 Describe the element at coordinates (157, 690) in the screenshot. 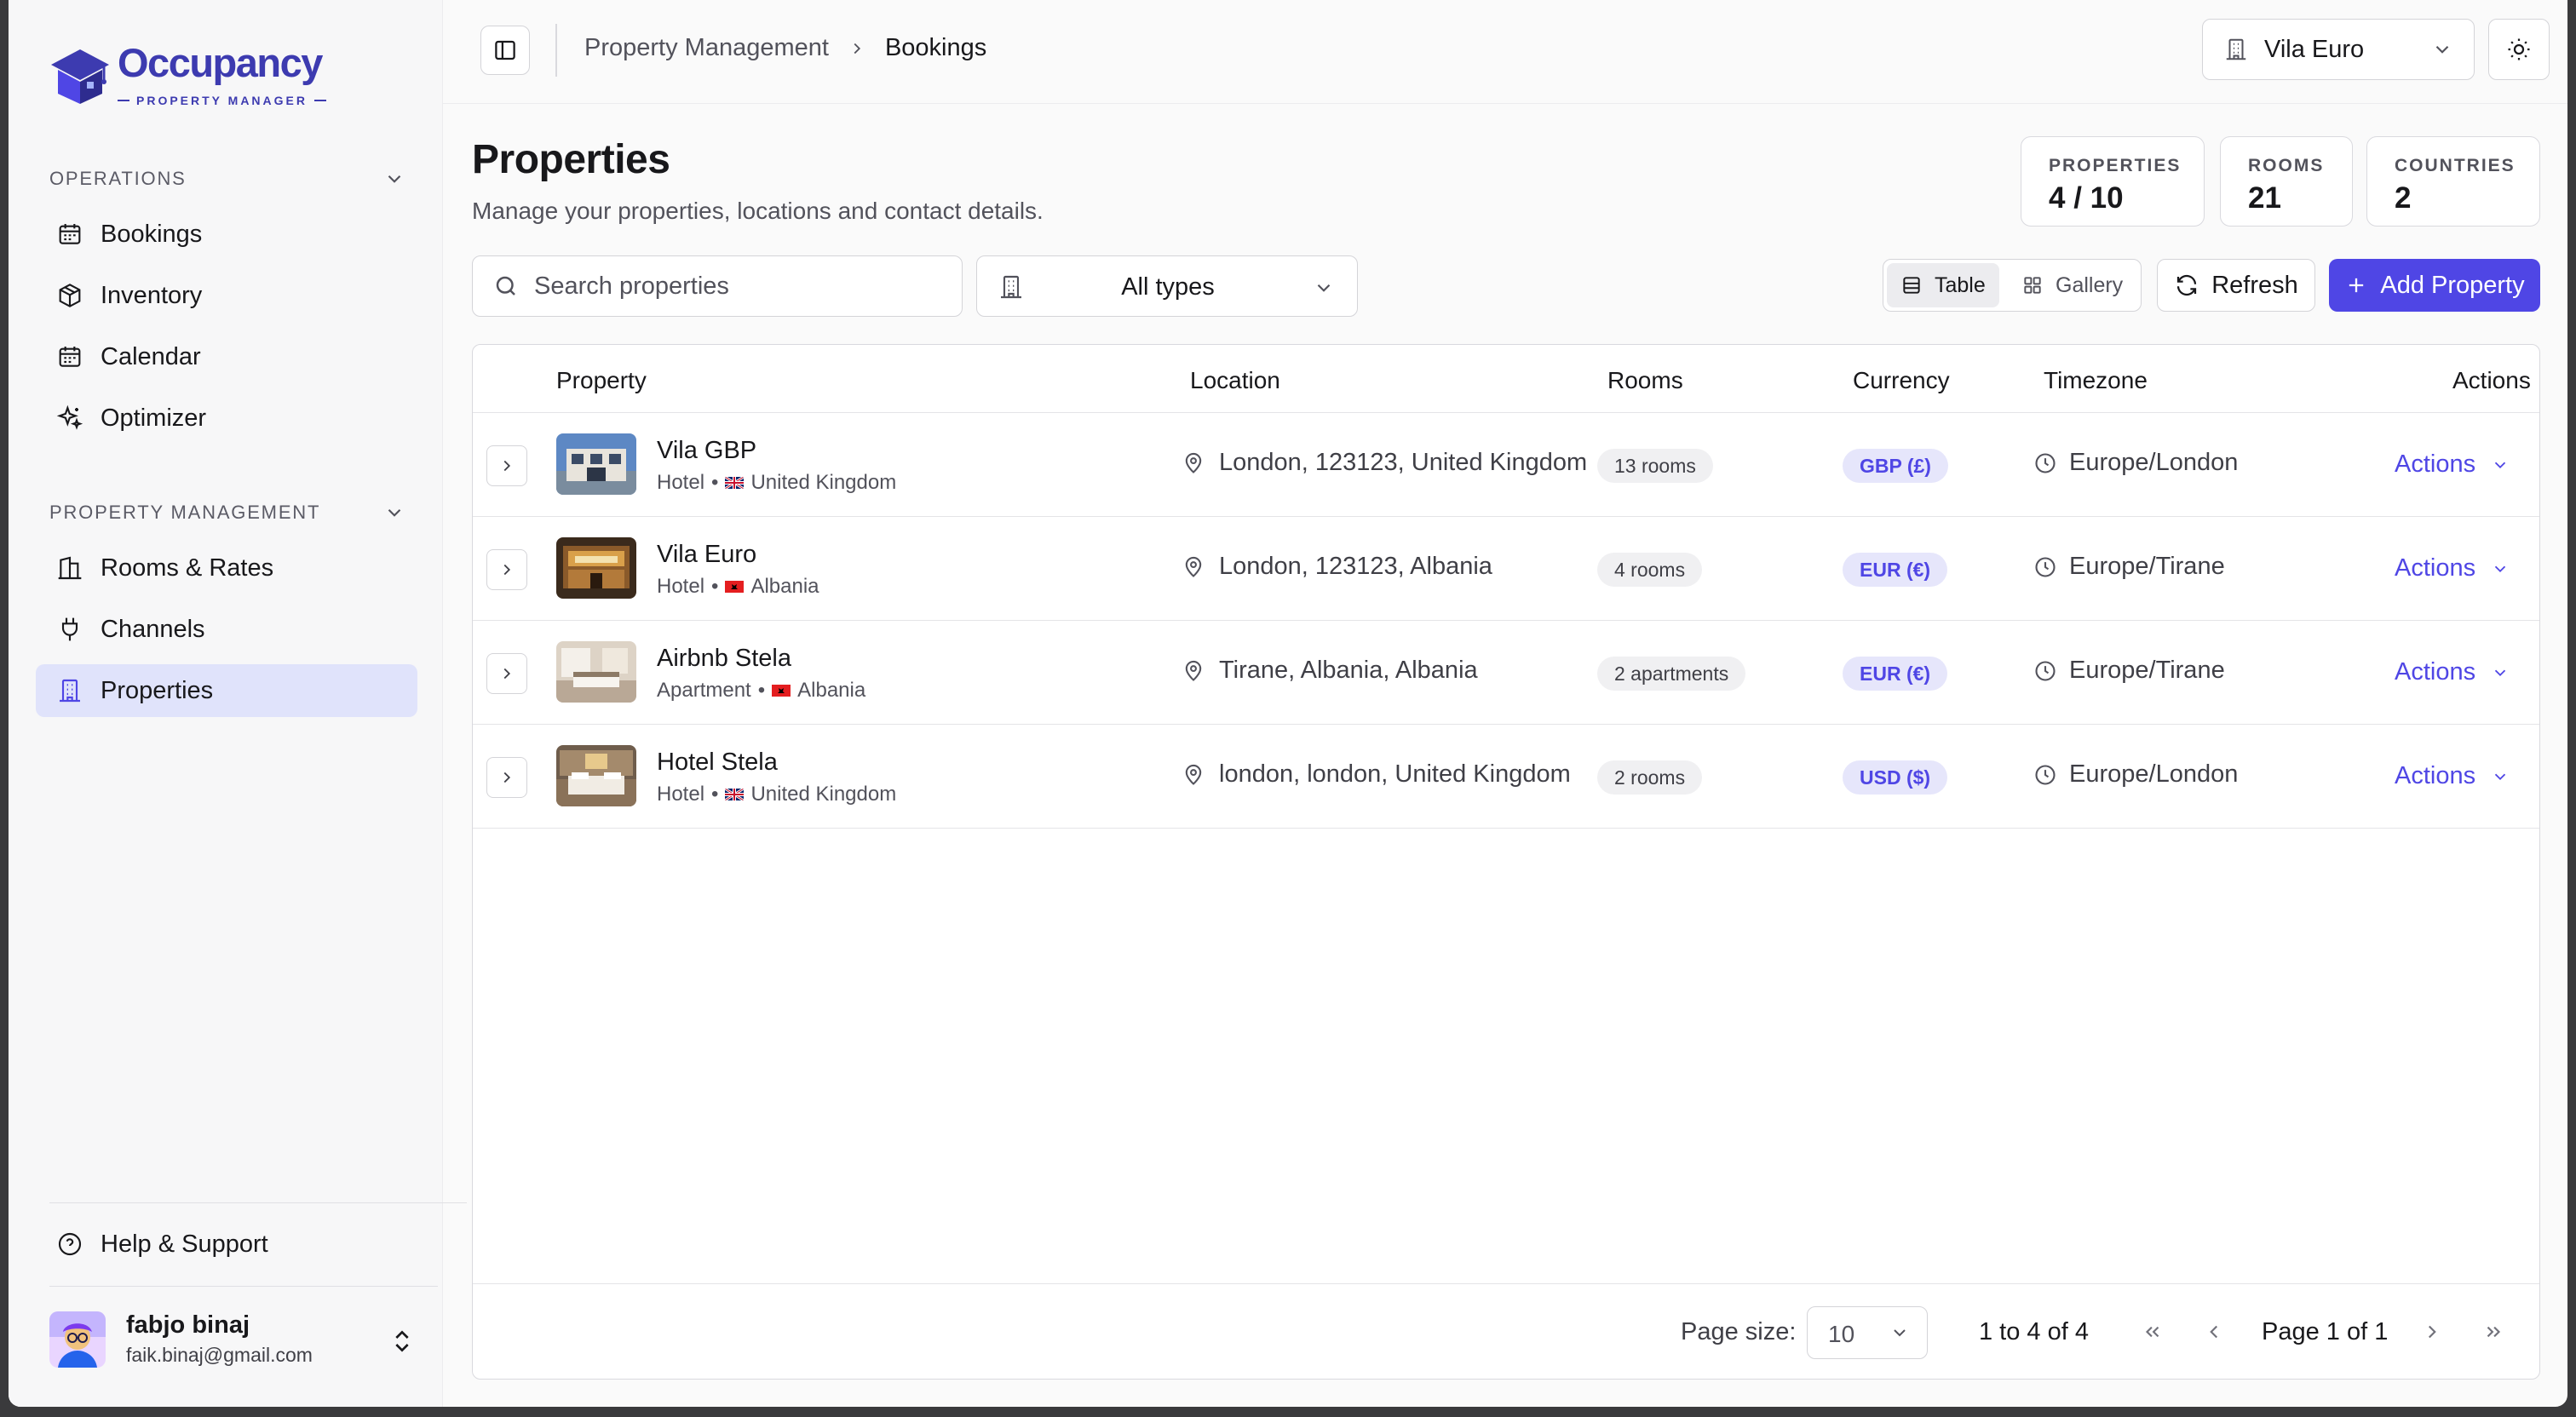

I see `sidebar-item-label: Properties` at that location.